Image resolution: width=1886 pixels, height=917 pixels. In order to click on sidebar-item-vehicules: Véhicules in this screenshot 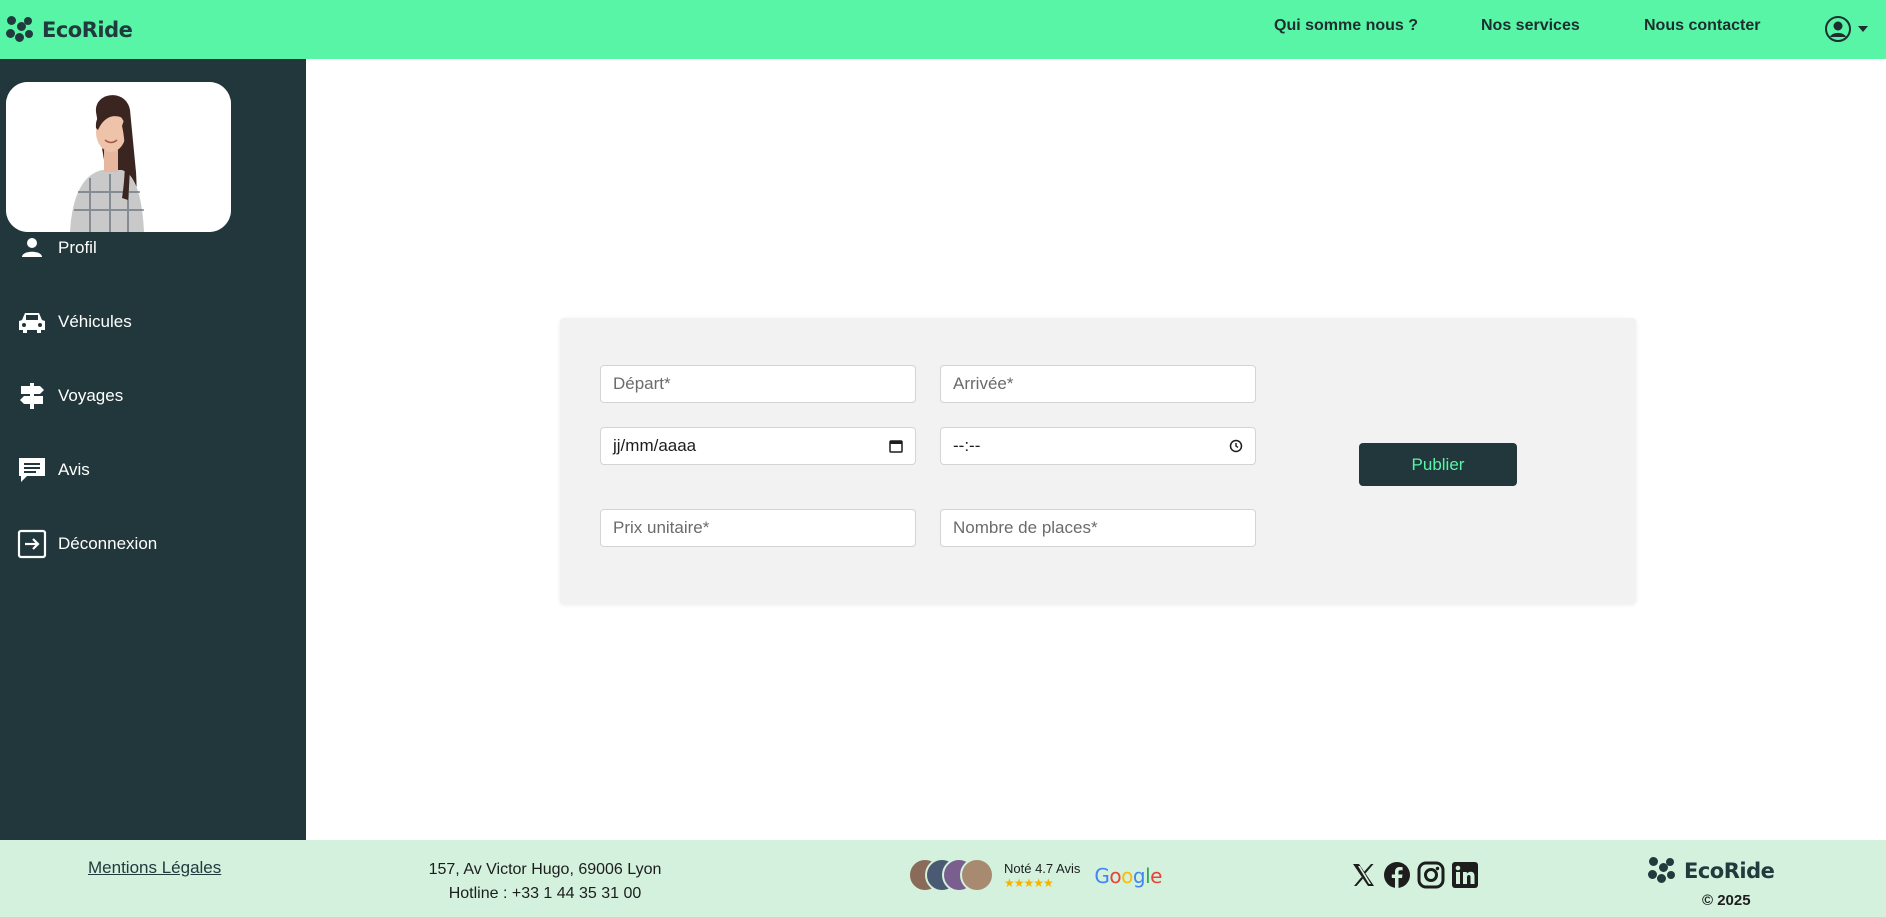, I will do `click(74, 322)`.